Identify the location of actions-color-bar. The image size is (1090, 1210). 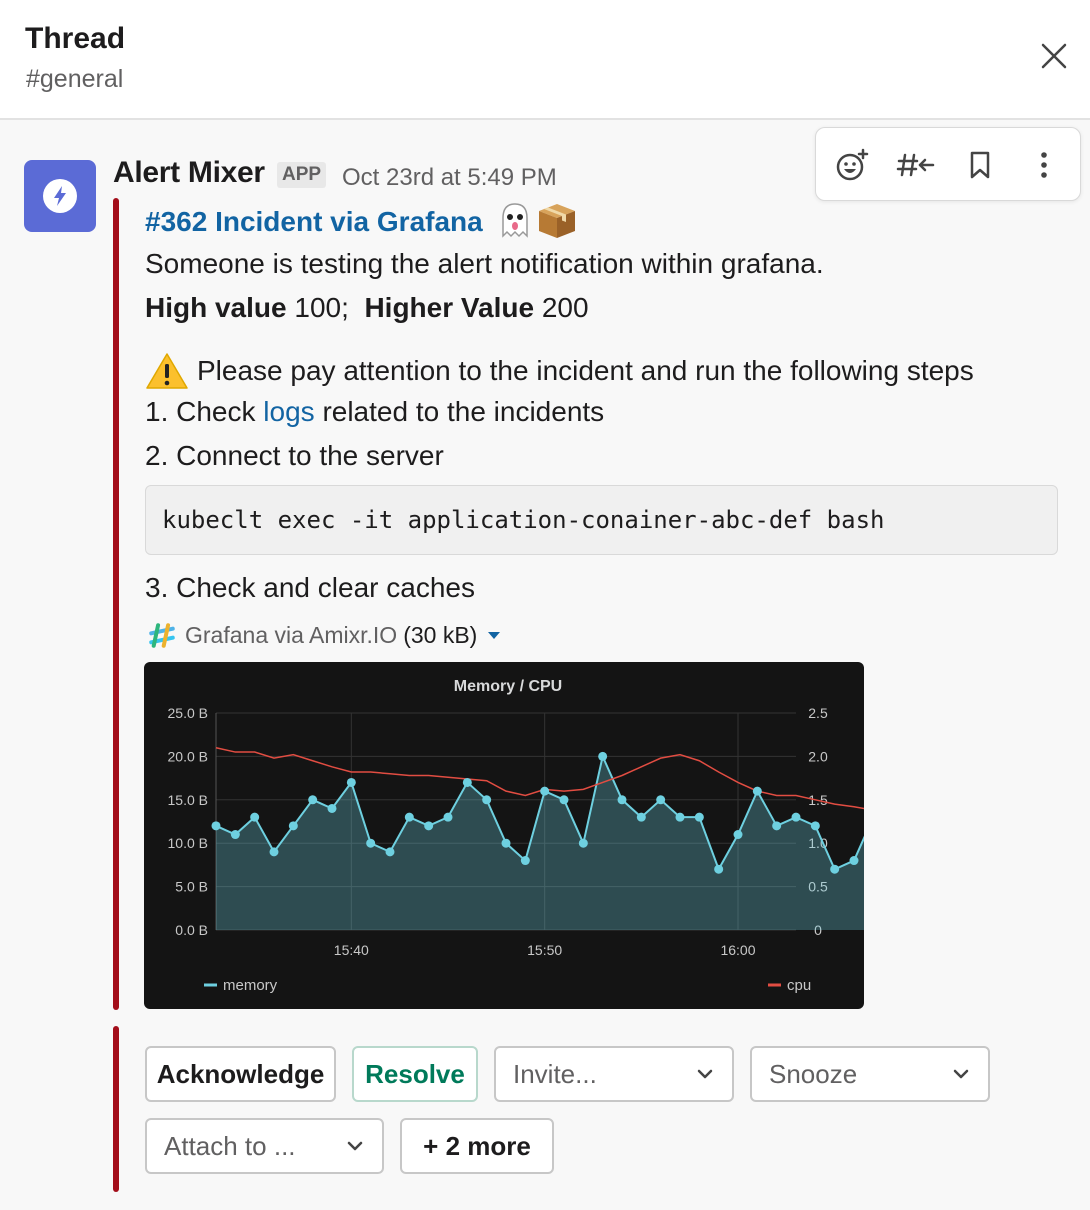
(116, 1109).